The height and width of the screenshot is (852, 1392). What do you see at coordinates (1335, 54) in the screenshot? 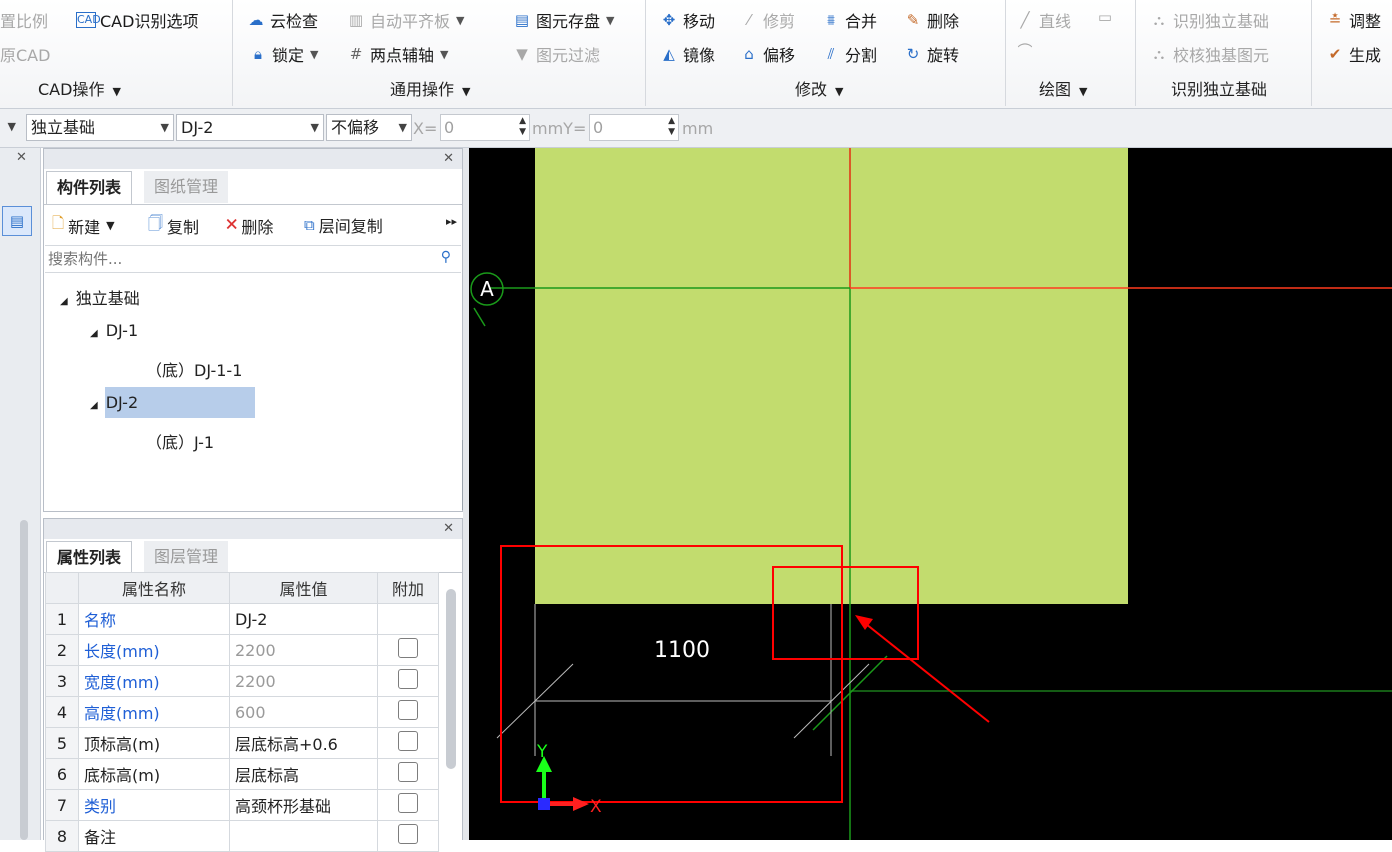
I see `generate-icon: ✔` at bounding box center [1335, 54].